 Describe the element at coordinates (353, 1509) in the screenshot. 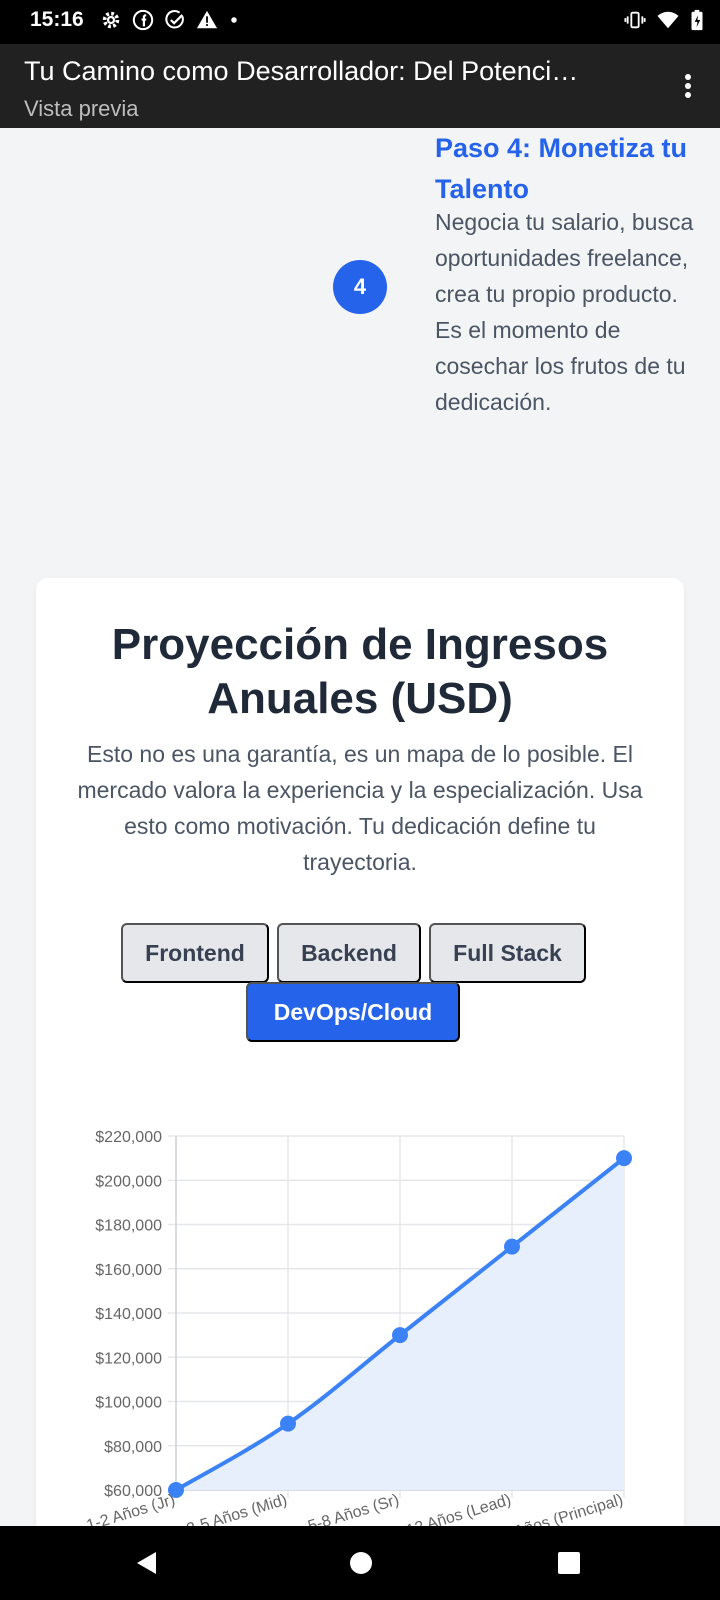

I see `x-tick-label: 5-8 Años (Sr)` at that location.